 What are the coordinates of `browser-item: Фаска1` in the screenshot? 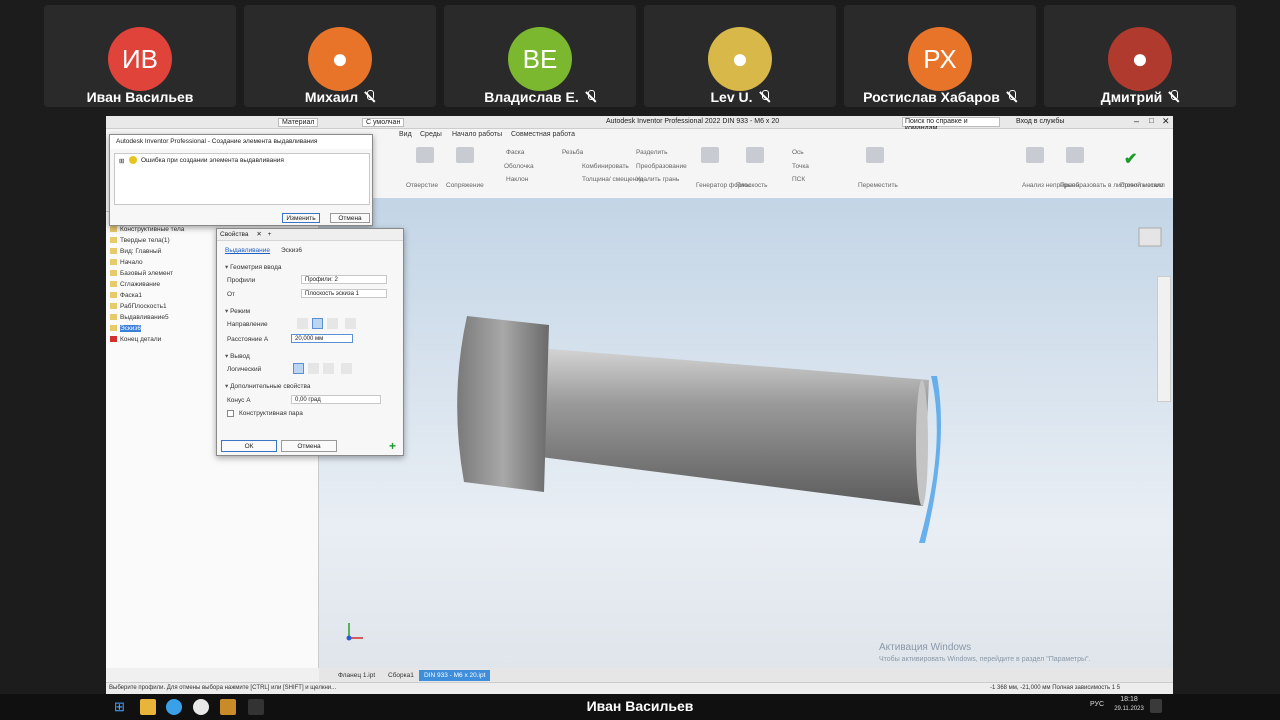 It's located at (126, 295).